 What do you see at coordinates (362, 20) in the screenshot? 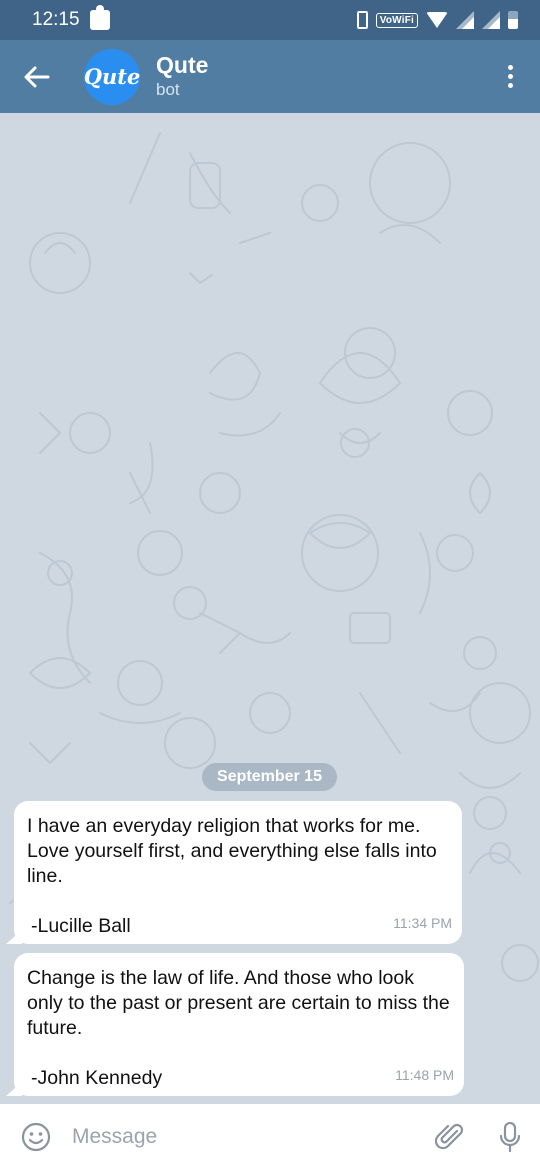
I see `phone-icon` at bounding box center [362, 20].